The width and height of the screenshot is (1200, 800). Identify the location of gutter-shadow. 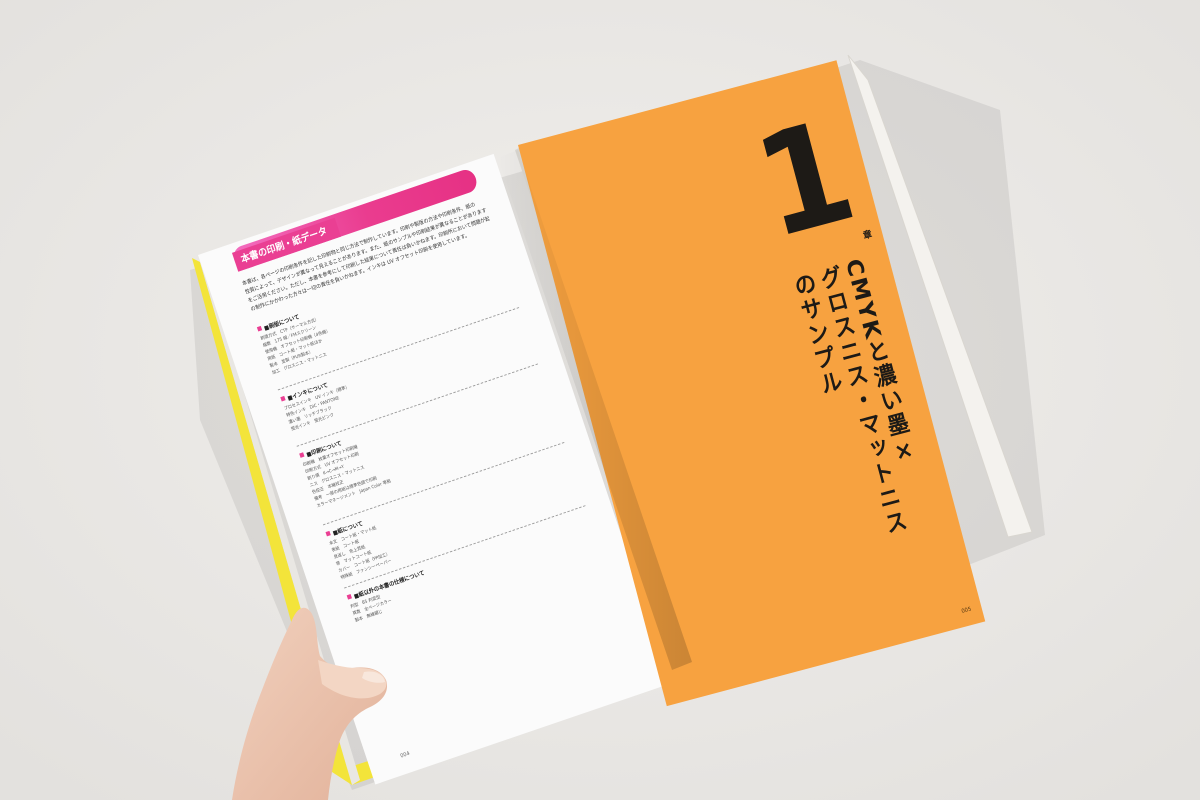
(595, 410).